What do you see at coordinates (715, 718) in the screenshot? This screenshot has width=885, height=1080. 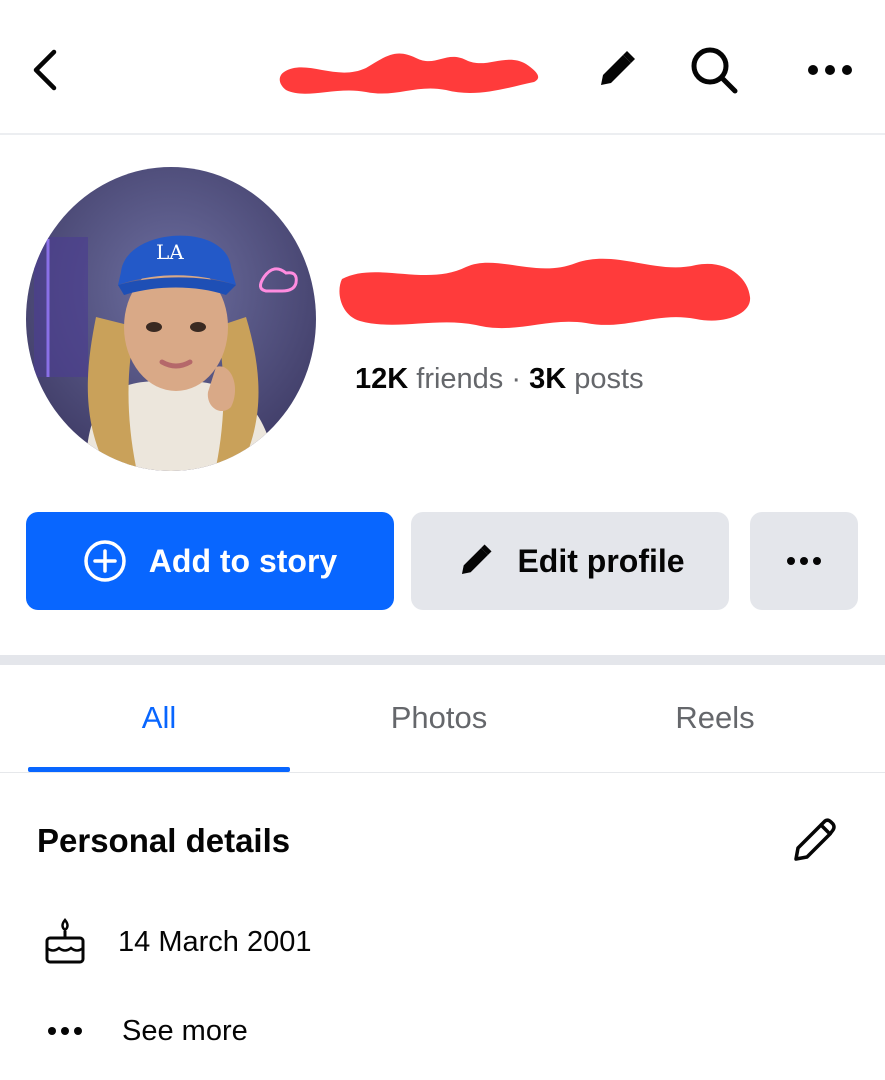 I see `tab-reels: Reels` at bounding box center [715, 718].